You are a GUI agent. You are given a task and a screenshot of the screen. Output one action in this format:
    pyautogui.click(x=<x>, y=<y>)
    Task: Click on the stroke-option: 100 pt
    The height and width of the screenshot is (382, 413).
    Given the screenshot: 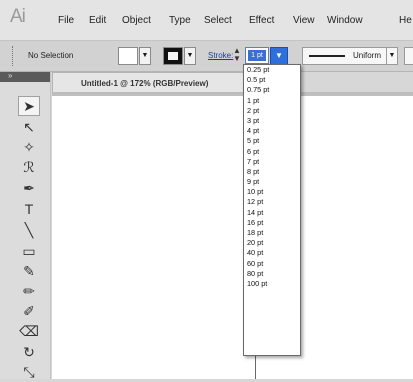 What is the action you would take?
    pyautogui.click(x=272, y=284)
    